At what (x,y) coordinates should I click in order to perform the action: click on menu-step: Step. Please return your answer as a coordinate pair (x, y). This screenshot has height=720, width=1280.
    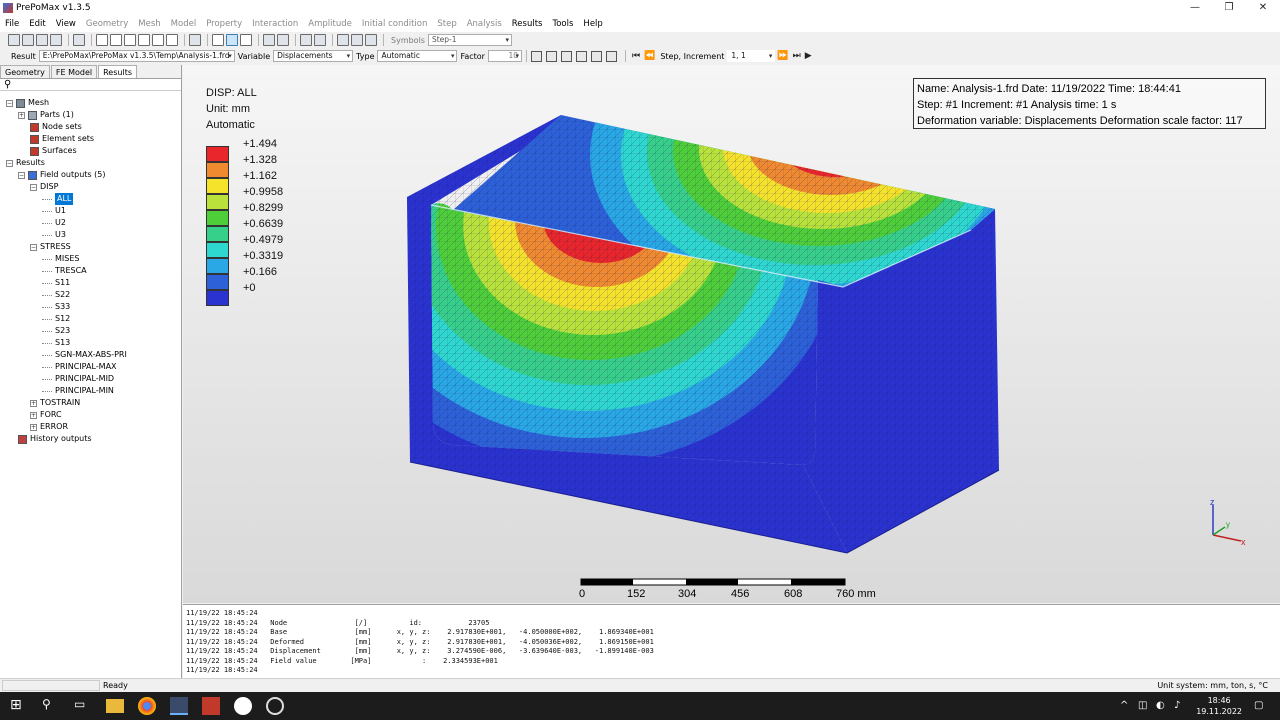
    Looking at the image, I should click on (446, 24).